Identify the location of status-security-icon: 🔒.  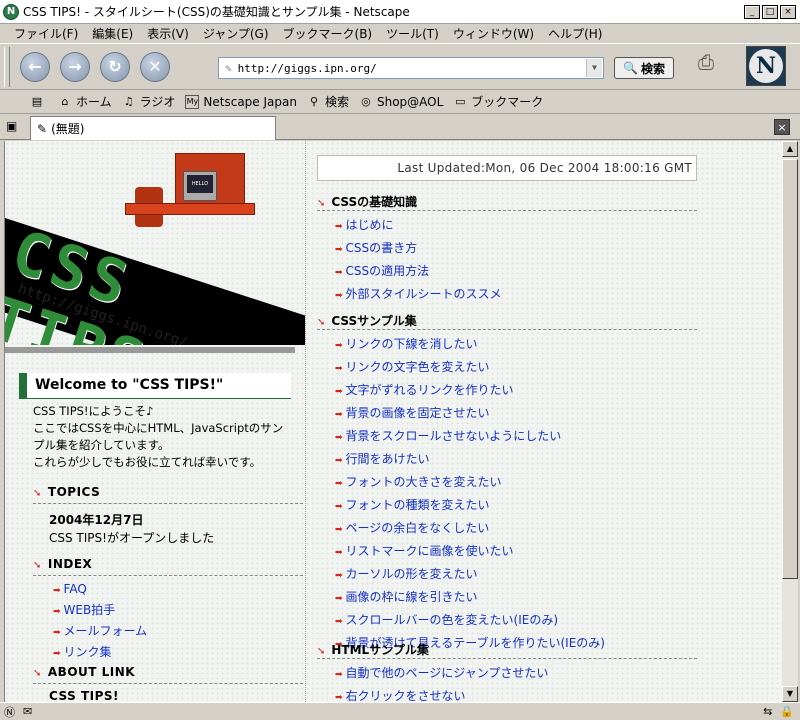
(787, 711).